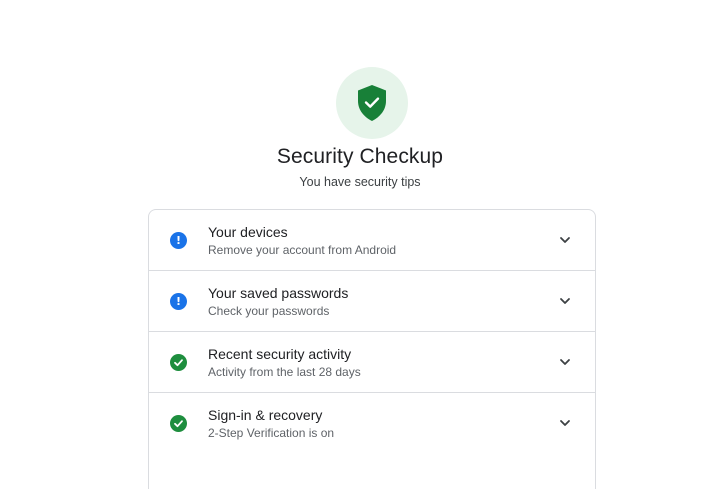 The image size is (720, 489). What do you see at coordinates (280, 354) in the screenshot?
I see `item-title: Recent security activity` at bounding box center [280, 354].